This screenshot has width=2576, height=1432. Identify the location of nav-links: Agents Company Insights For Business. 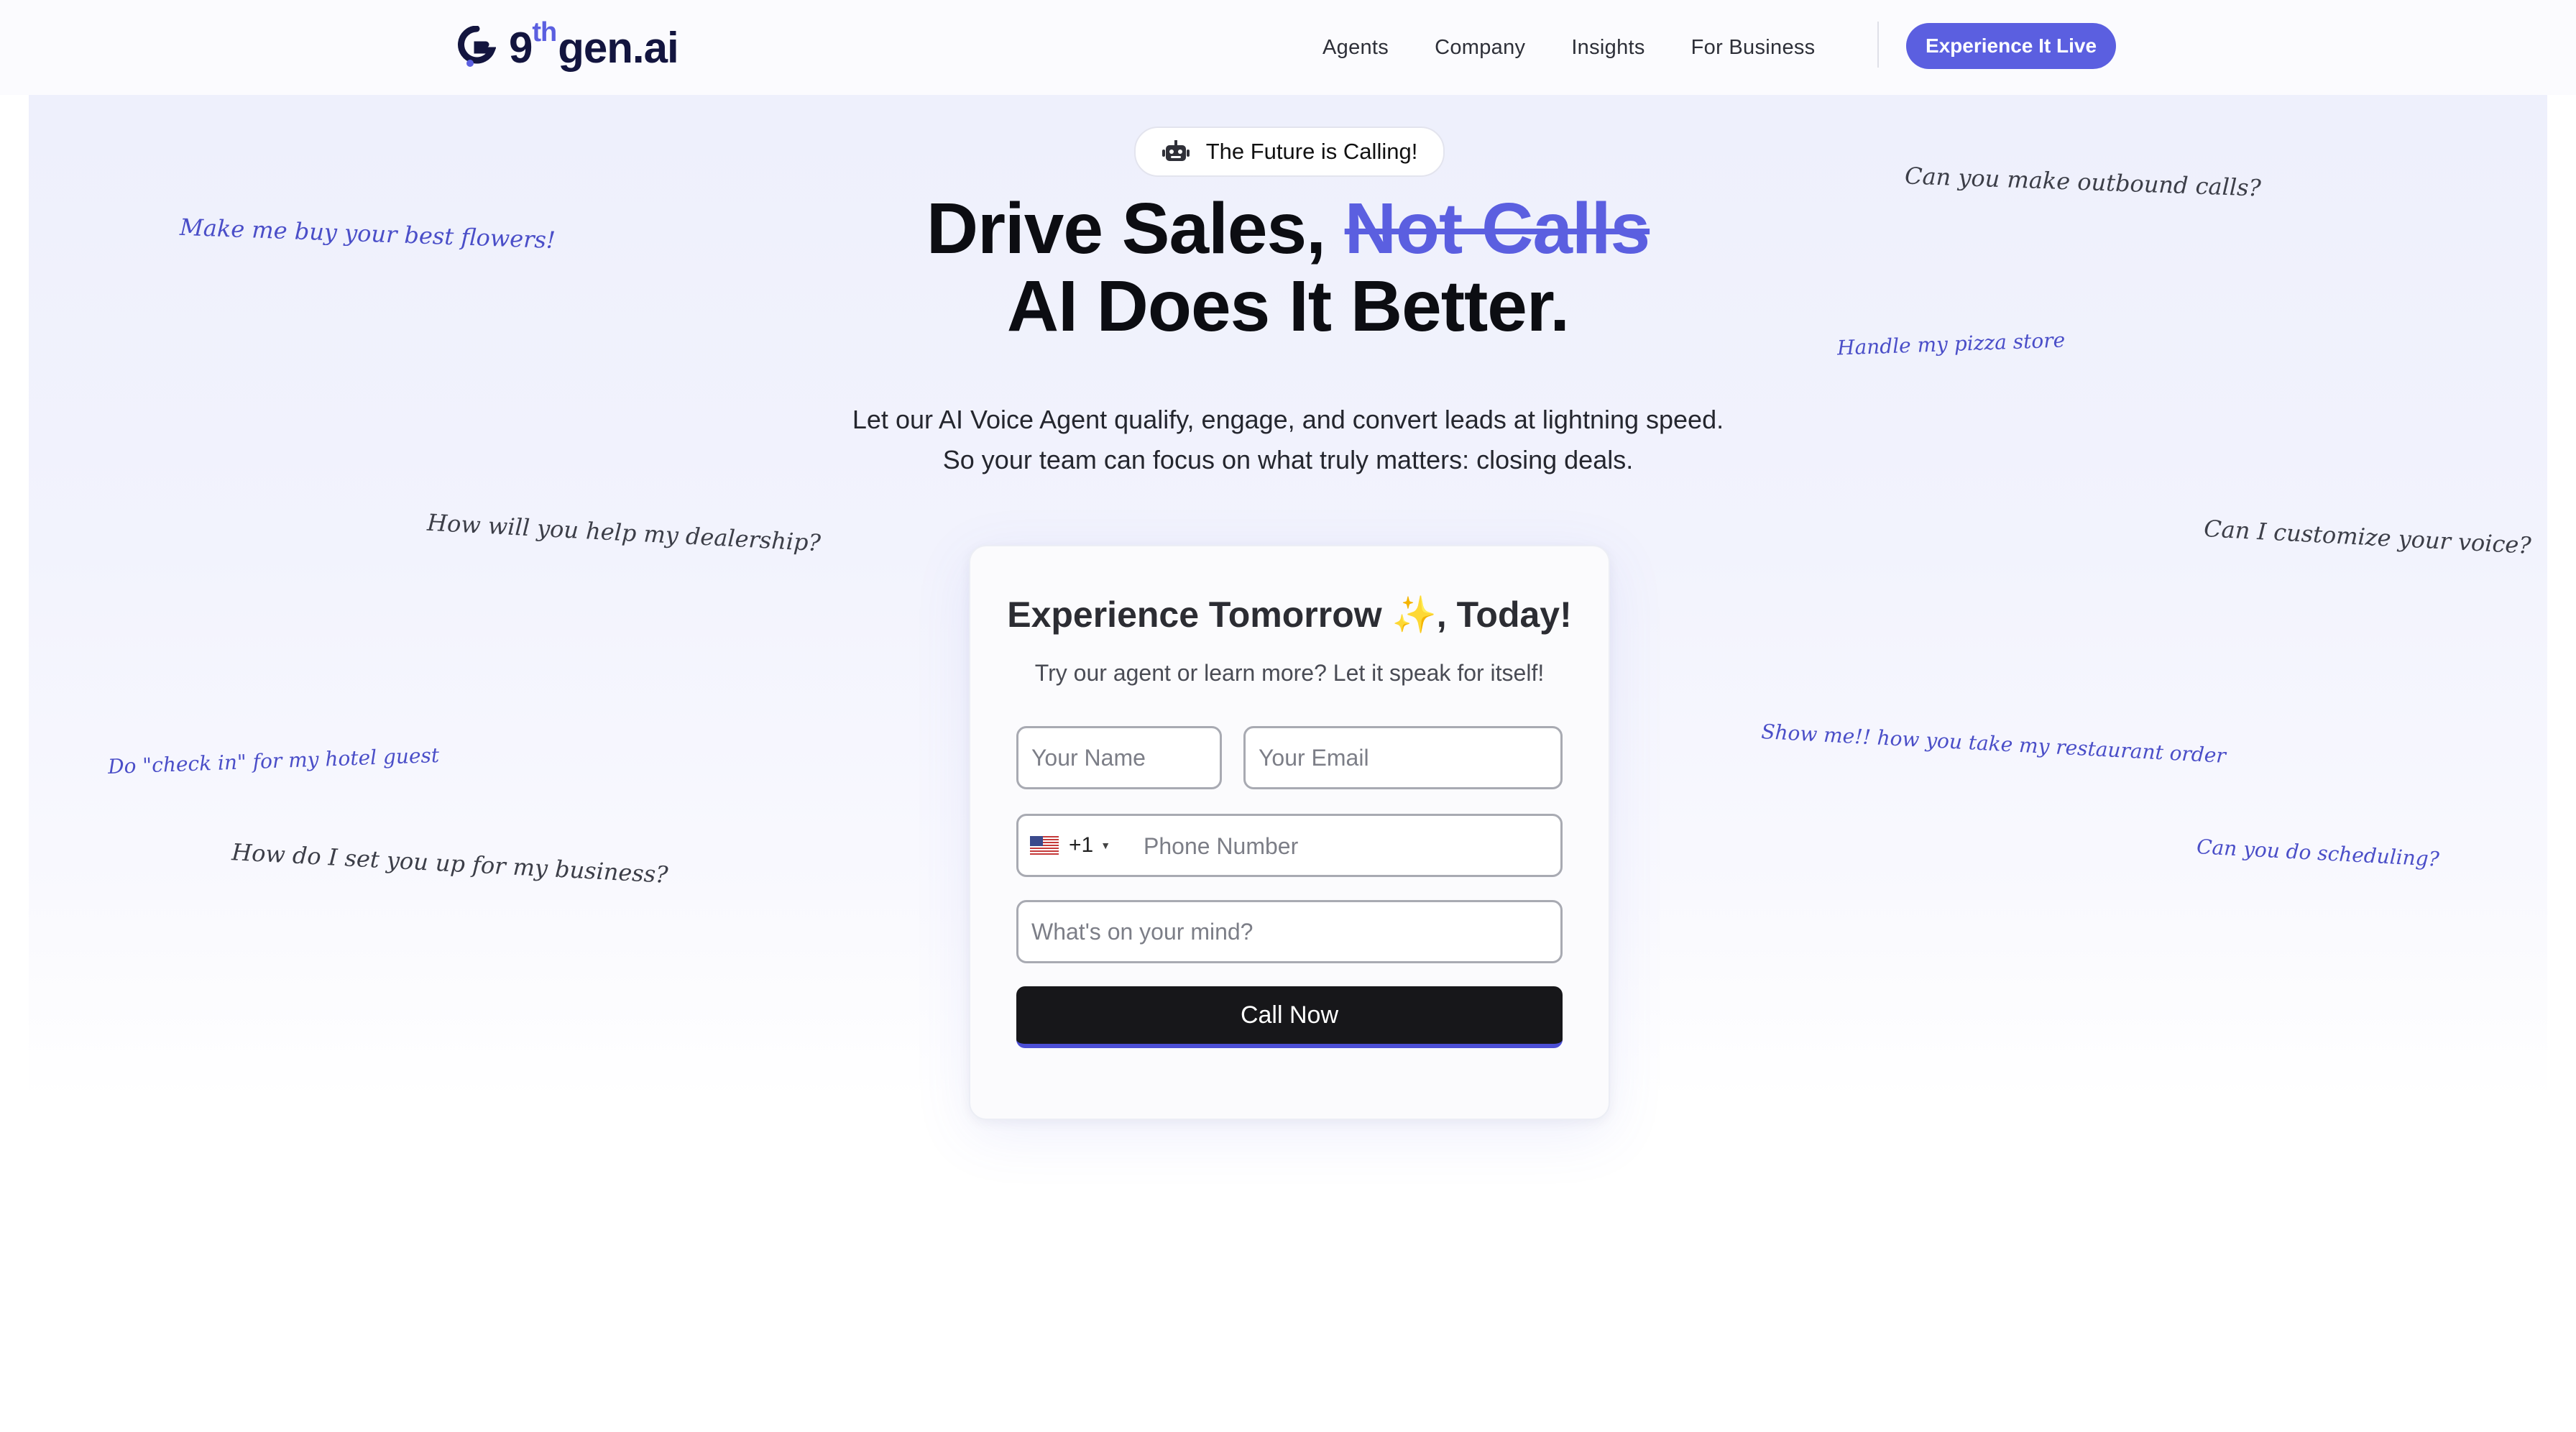
(1591, 47).